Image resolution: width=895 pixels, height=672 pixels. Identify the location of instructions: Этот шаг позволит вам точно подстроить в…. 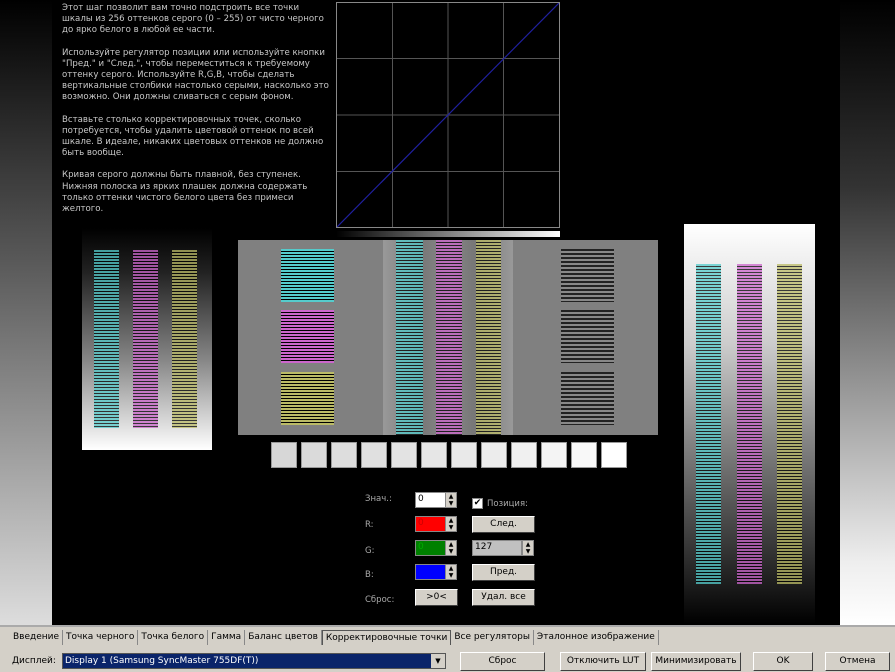
(197, 114).